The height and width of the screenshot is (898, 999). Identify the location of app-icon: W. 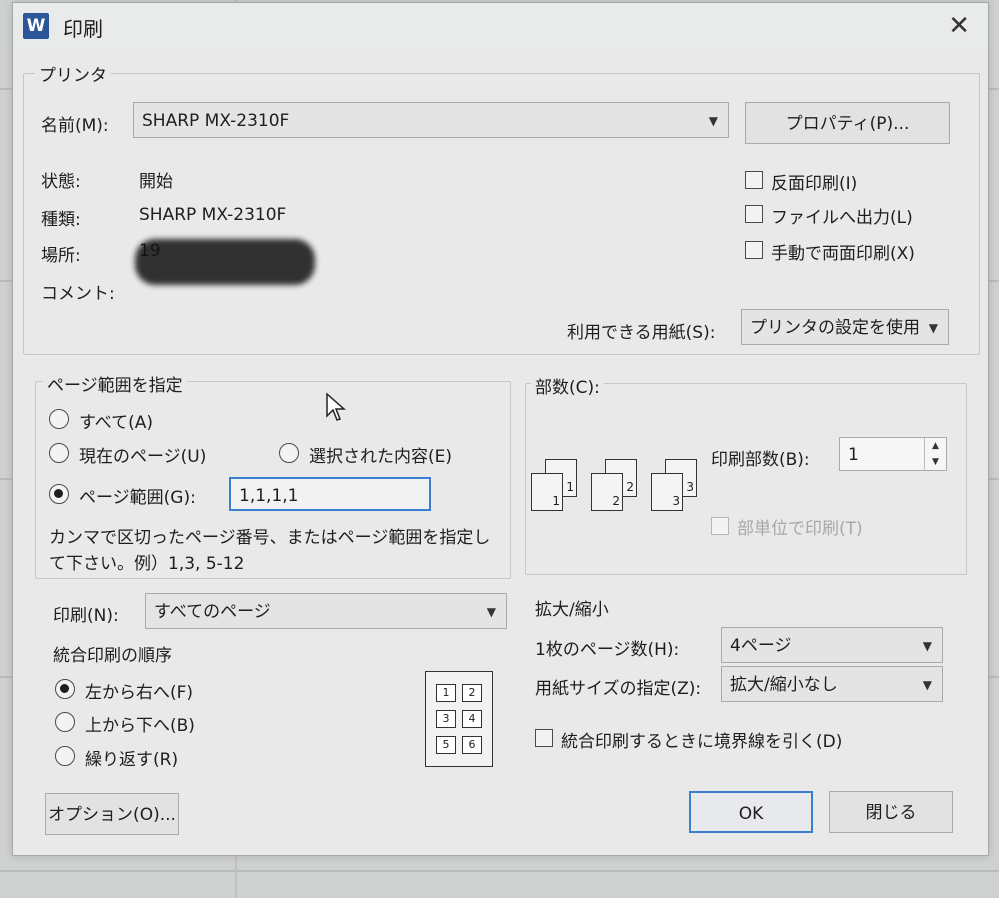
(36, 26).